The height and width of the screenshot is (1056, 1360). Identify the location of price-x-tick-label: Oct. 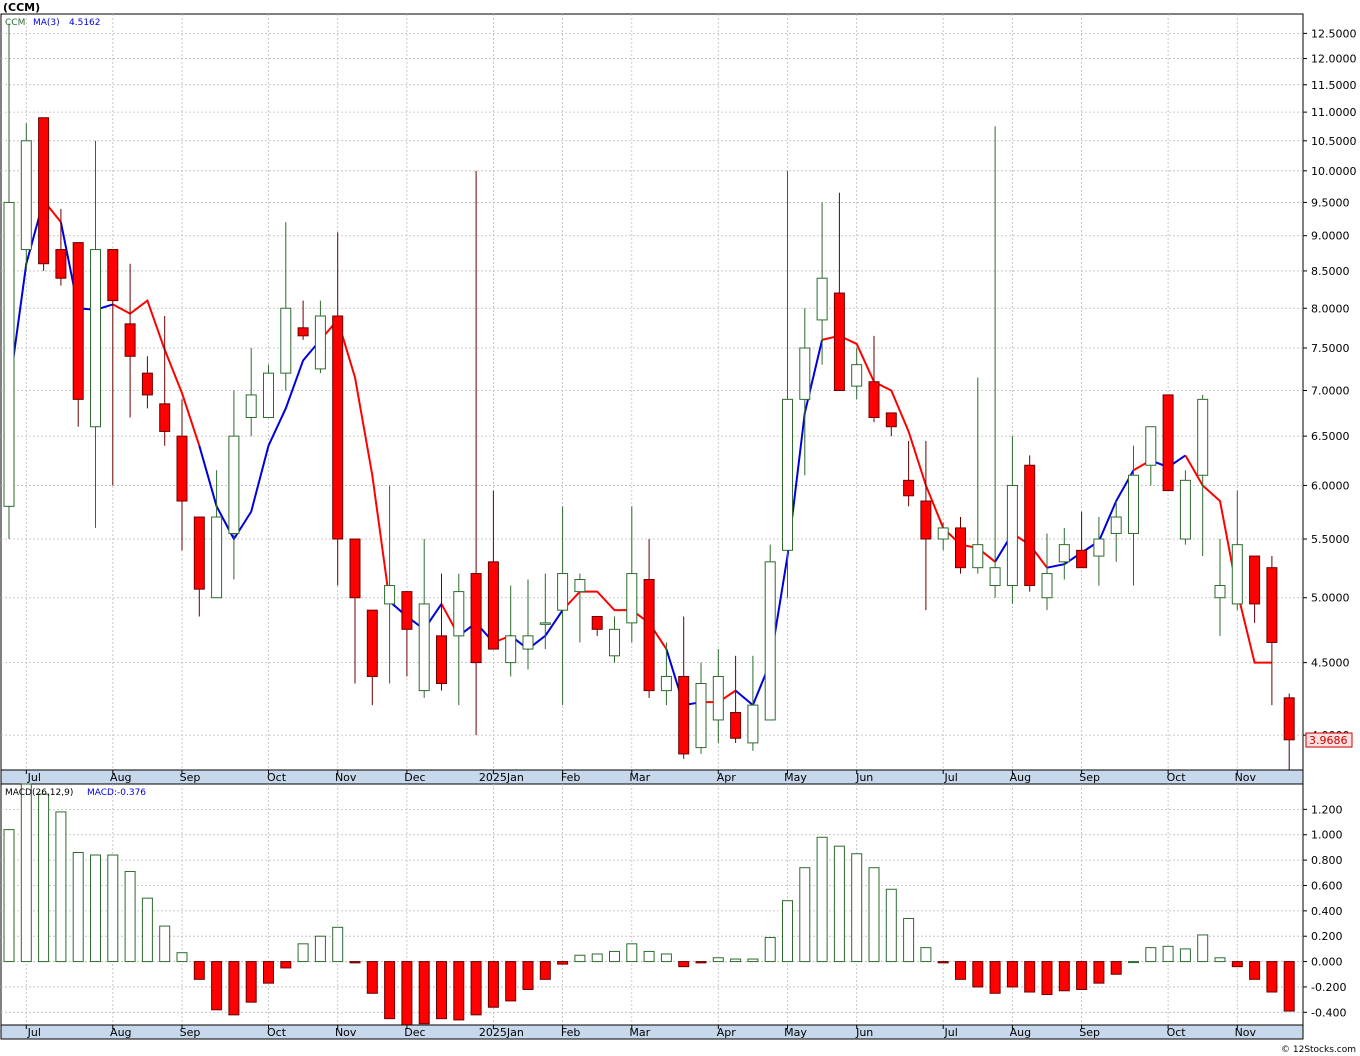
(1177, 777).